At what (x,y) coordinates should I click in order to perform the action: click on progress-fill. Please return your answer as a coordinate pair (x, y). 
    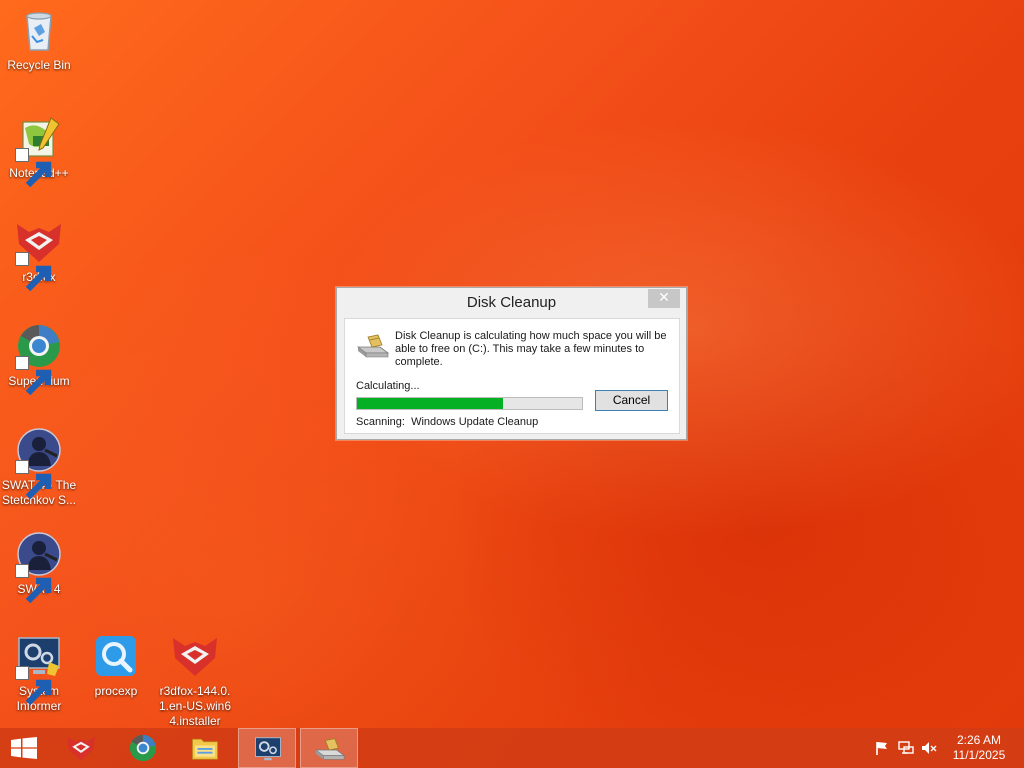
    Looking at the image, I should click on (430, 403).